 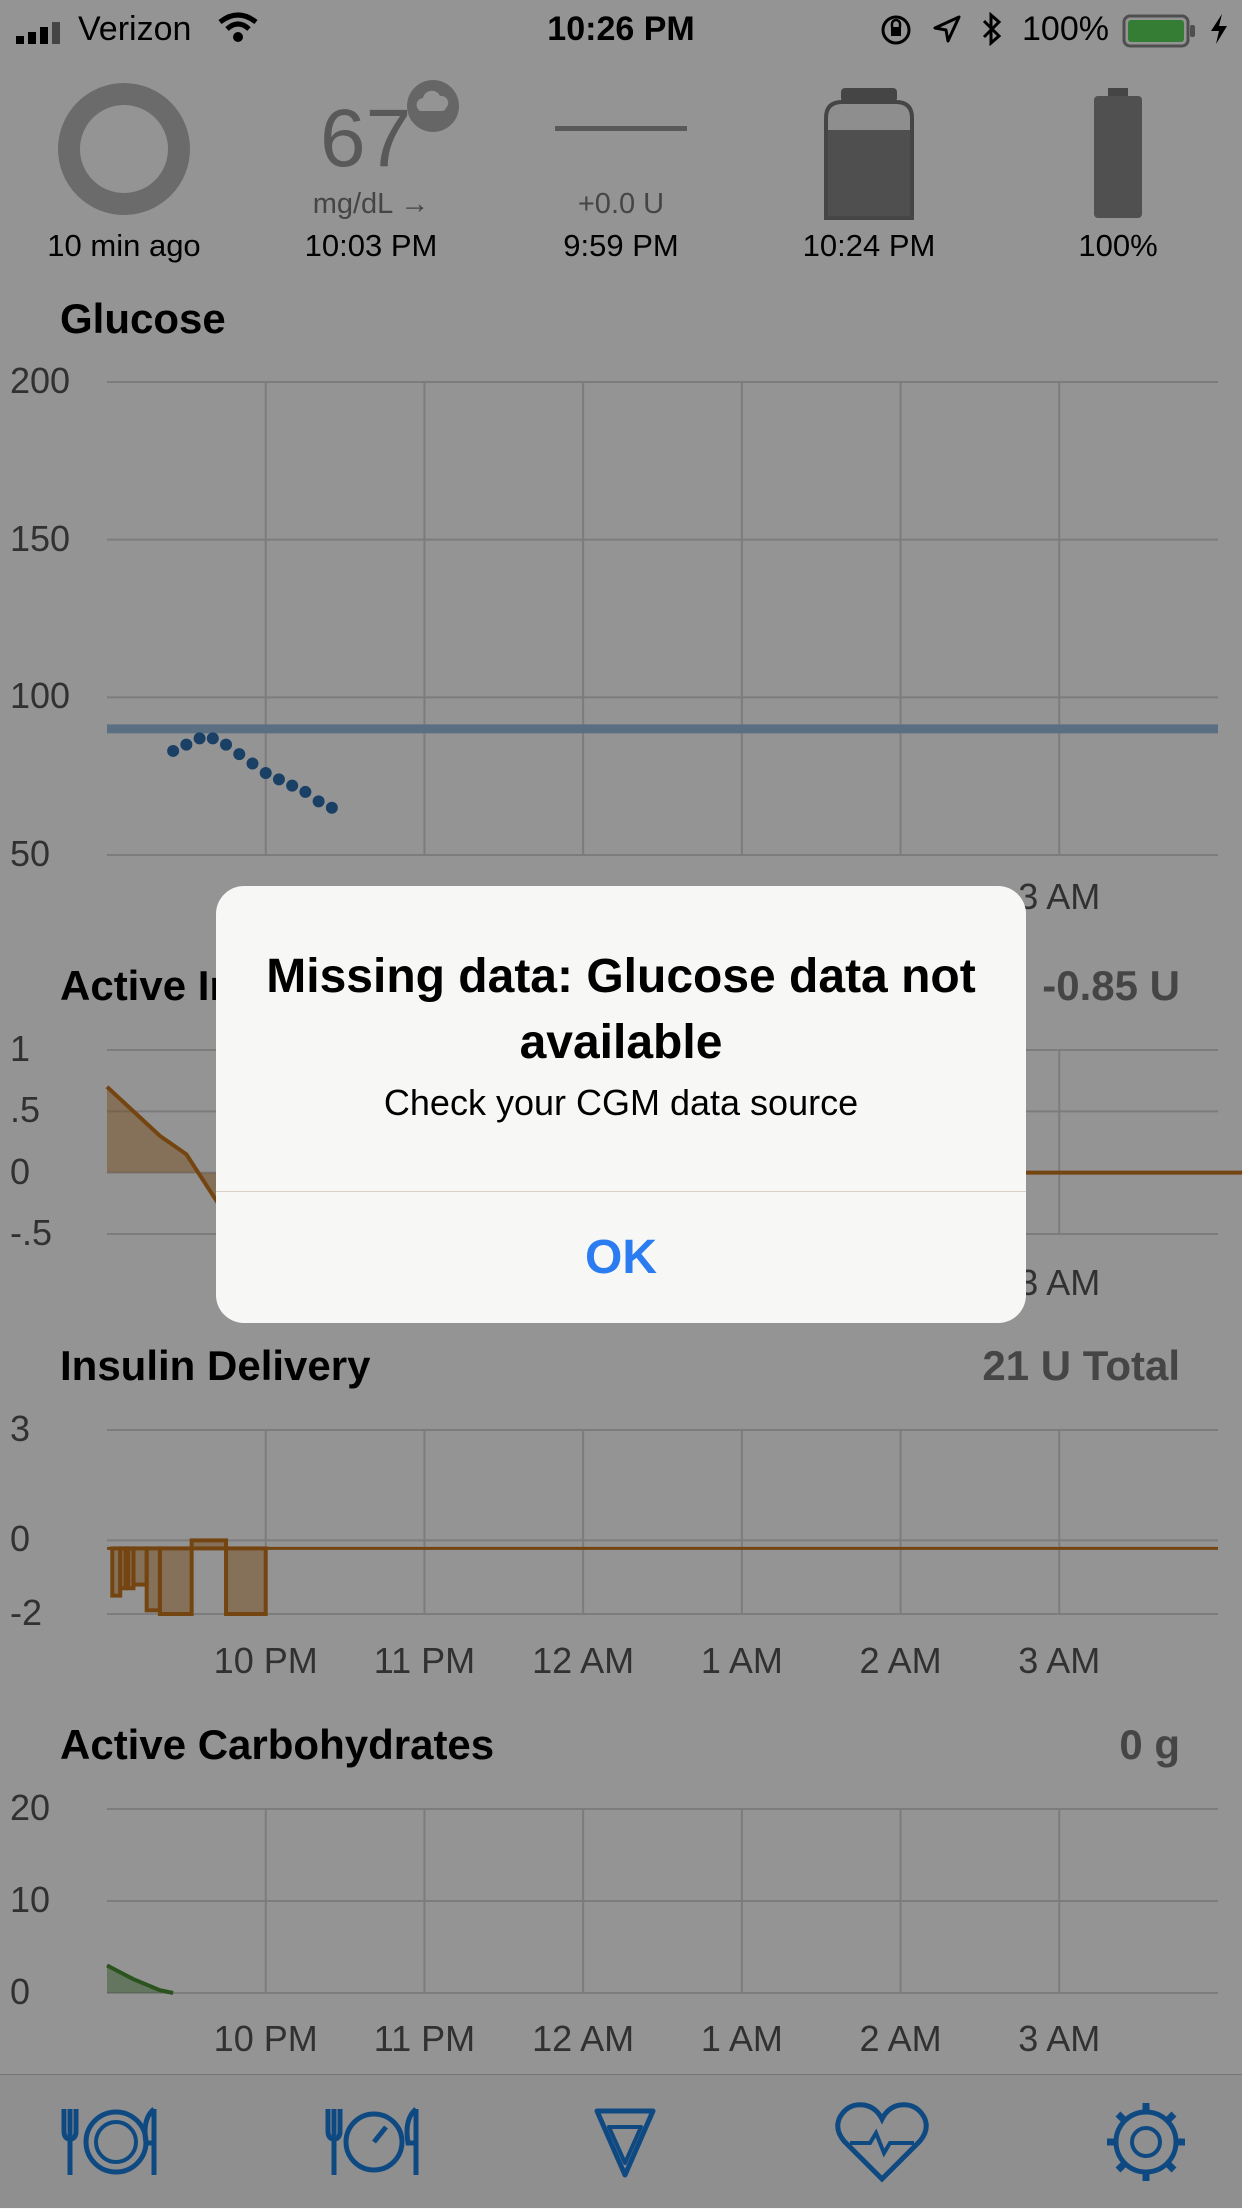 I want to click on alert-ok-button: OK, so click(x=621, y=1257).